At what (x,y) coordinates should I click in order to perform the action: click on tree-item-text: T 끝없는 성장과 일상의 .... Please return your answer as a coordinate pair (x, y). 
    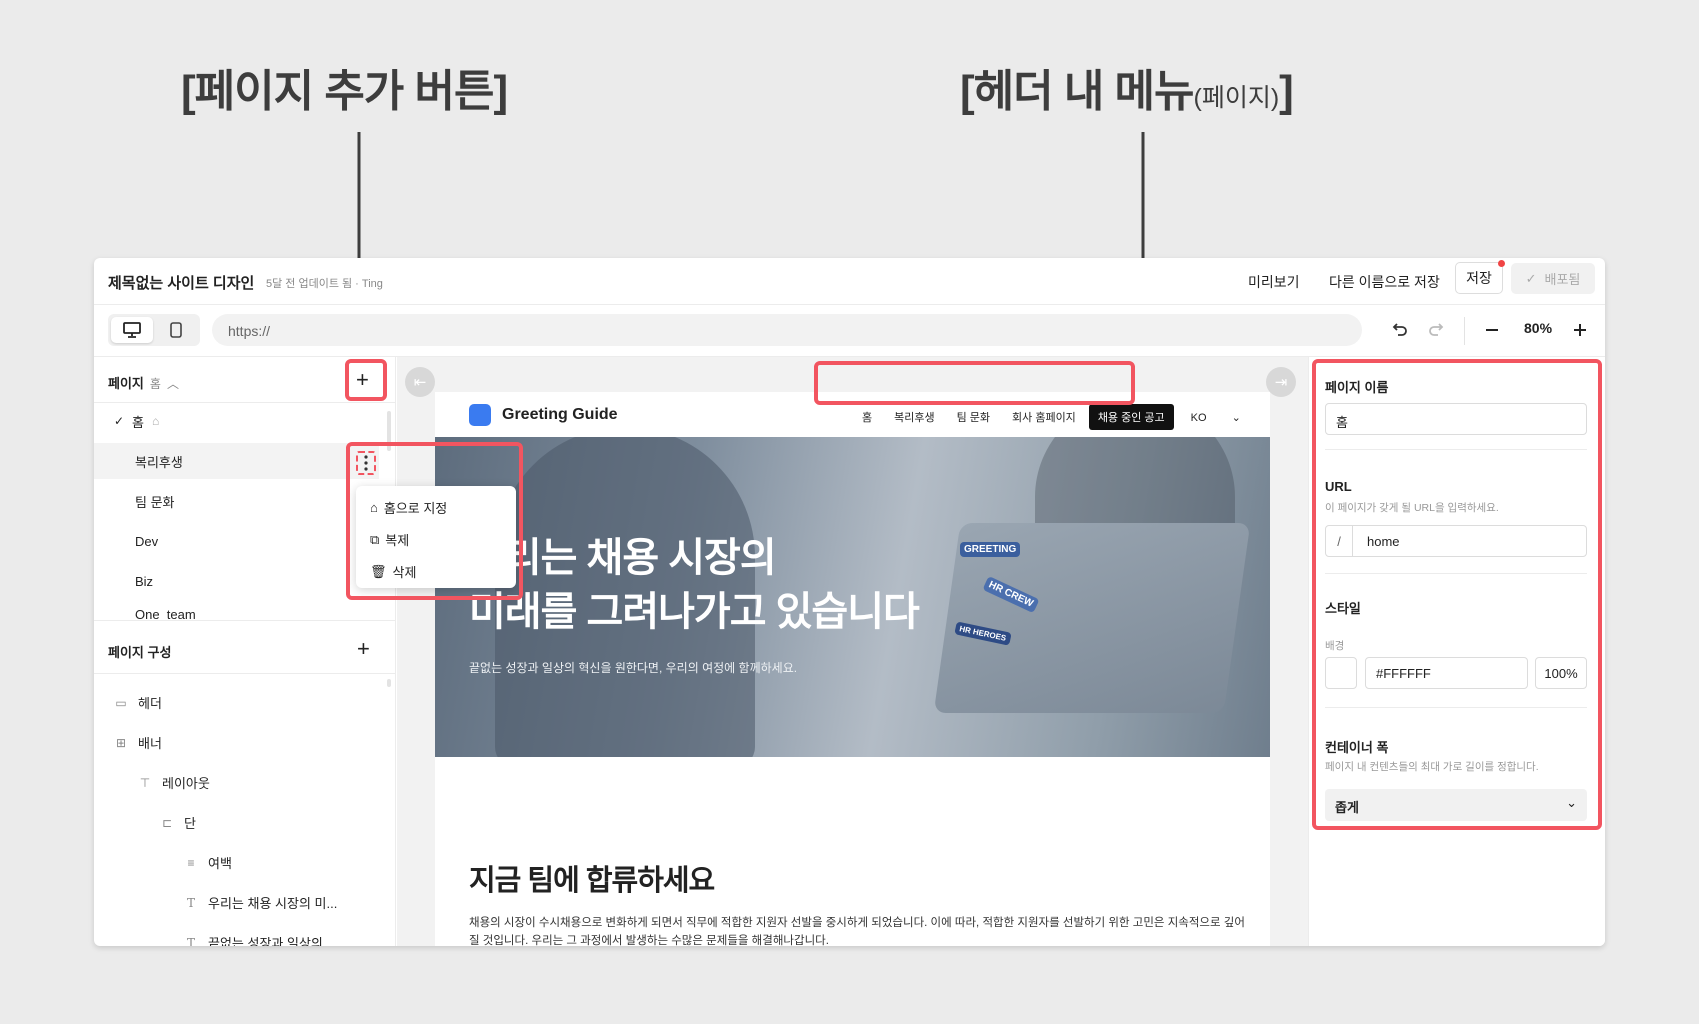
    Looking at the image, I should click on (261, 940).